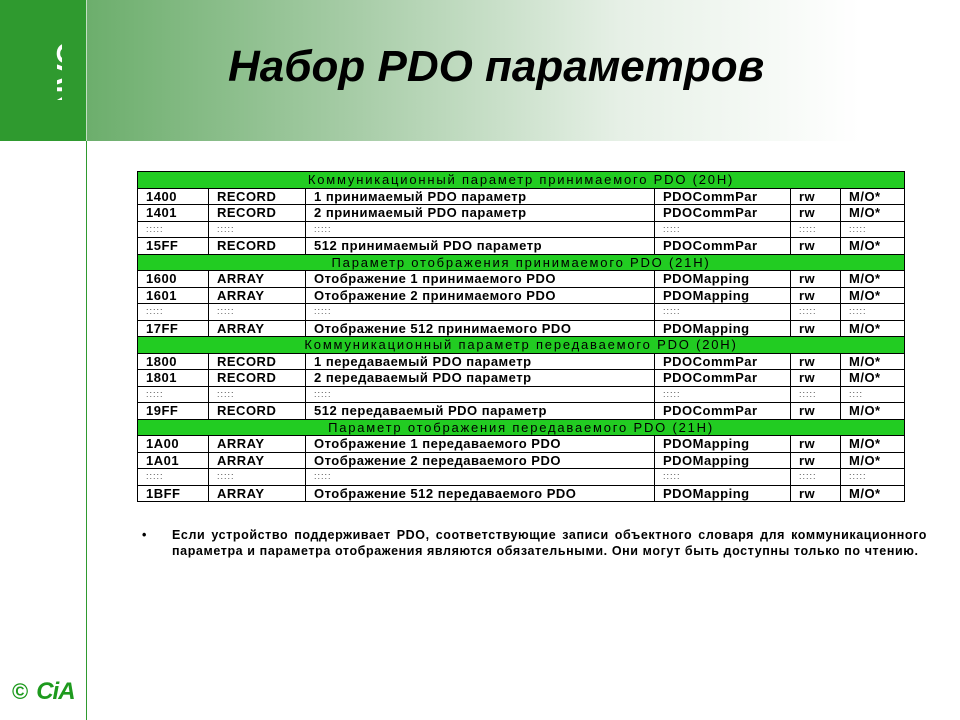 Image resolution: width=960 pixels, height=720 pixels. I want to click on can-logo-icon: CAN, so click(56, 71).